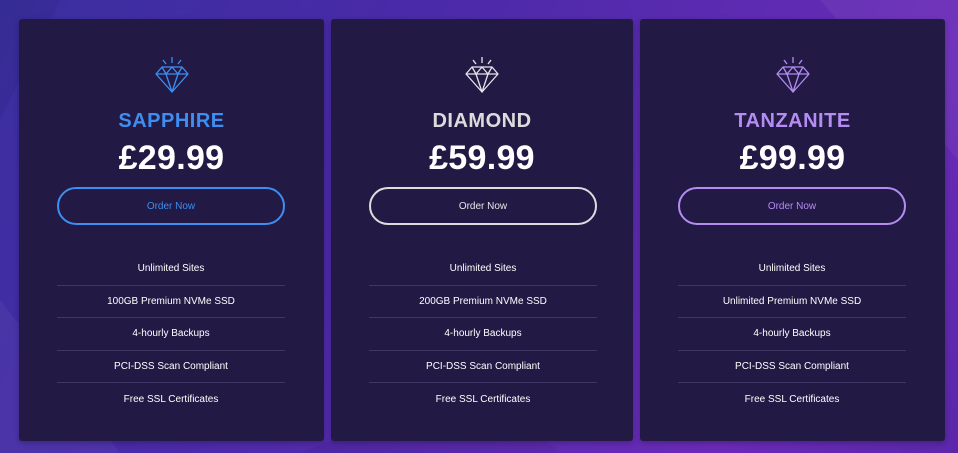 The image size is (958, 453). I want to click on feature-item: 100GB Premium NVMe SSD, so click(171, 302).